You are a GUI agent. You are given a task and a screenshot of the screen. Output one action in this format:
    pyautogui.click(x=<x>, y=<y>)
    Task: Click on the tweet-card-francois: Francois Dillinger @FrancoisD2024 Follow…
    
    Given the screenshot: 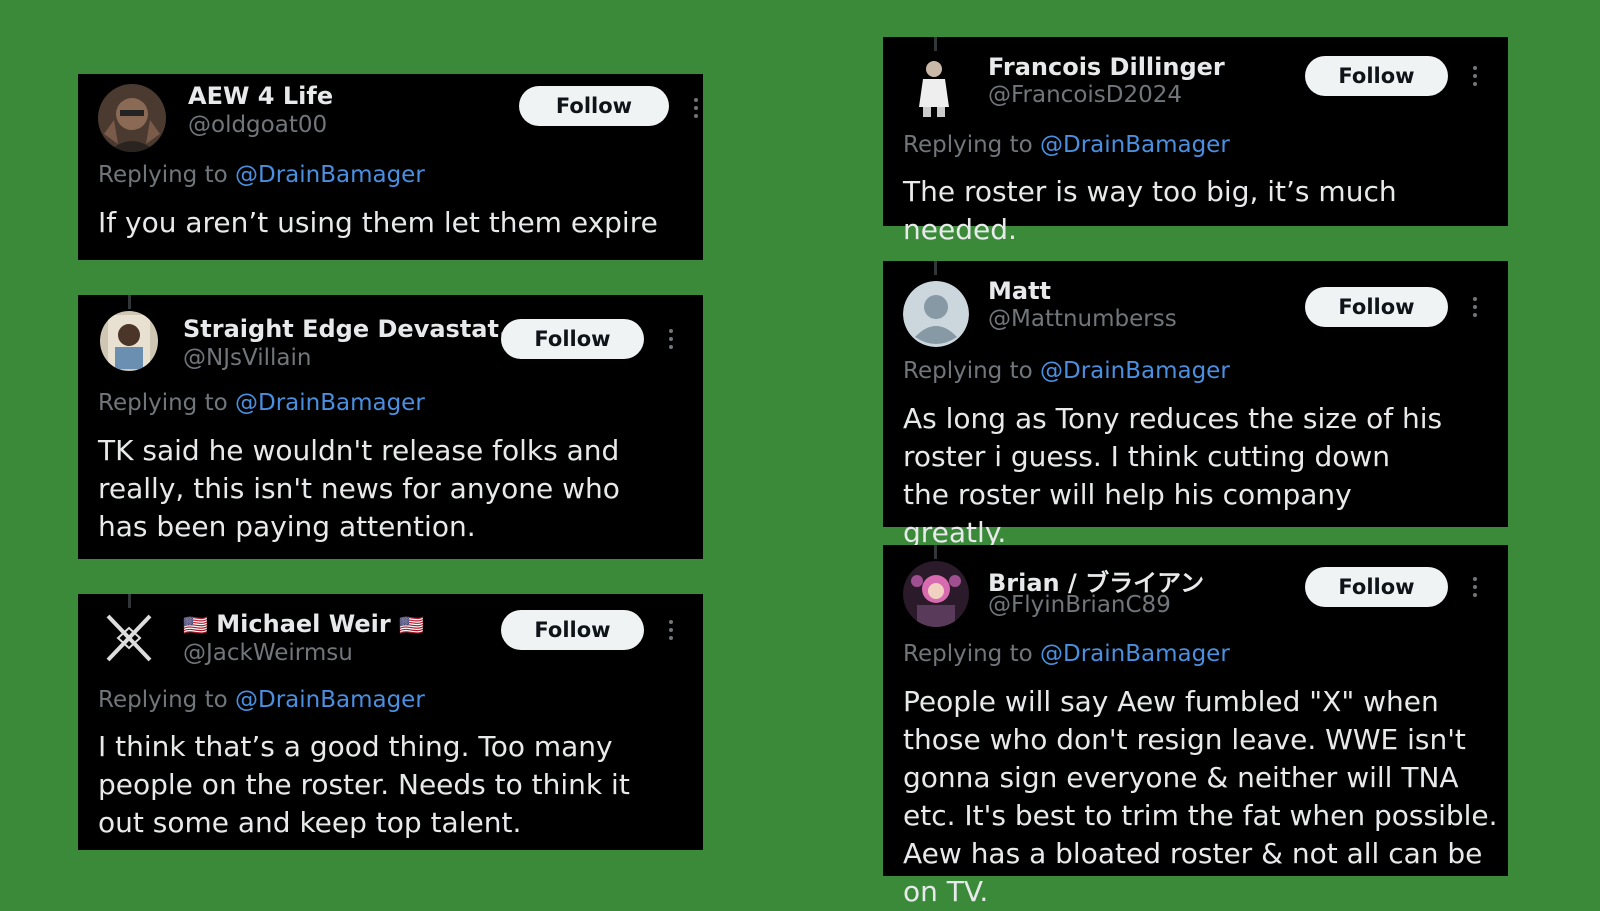 What is the action you would take?
    pyautogui.click(x=1195, y=141)
    